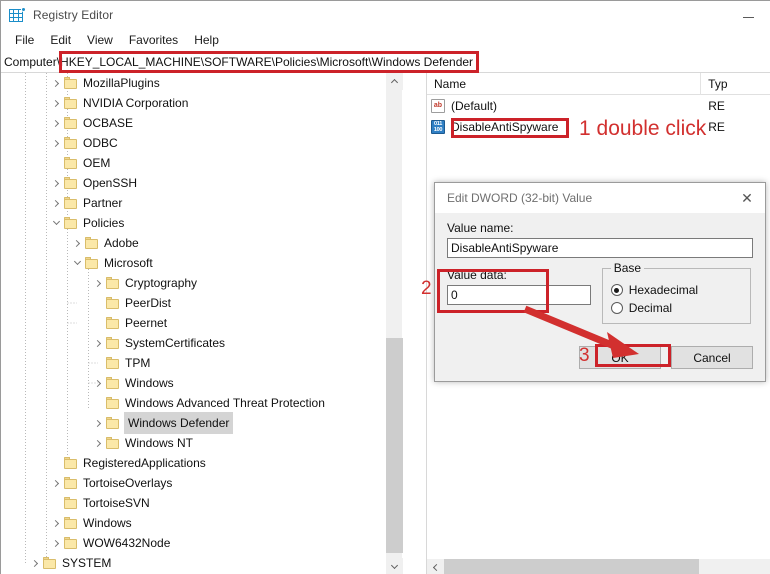 The image size is (770, 574). Describe the element at coordinates (107, 523) in the screenshot. I see `tree-item-label: Windows` at that location.